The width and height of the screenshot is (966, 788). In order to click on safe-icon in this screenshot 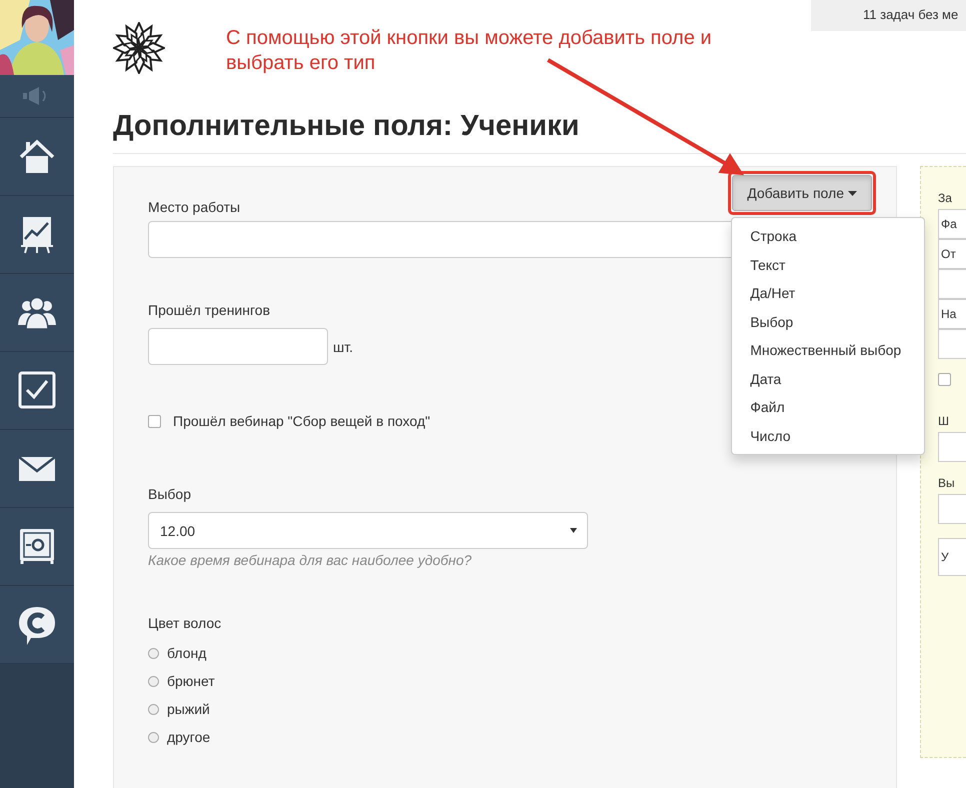, I will do `click(37, 546)`.